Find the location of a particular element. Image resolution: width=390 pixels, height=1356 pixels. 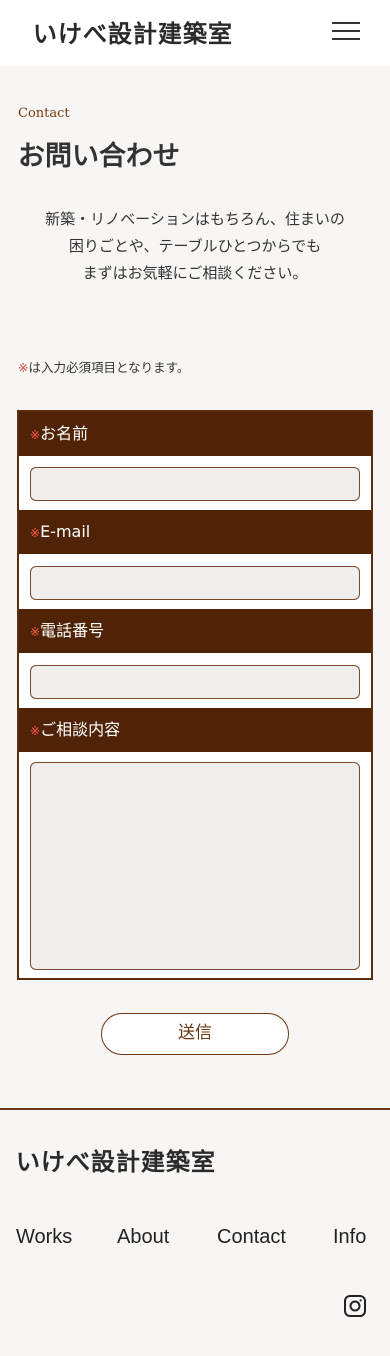

required-note-text: は入力必須項目となります。 is located at coordinates (109, 367).